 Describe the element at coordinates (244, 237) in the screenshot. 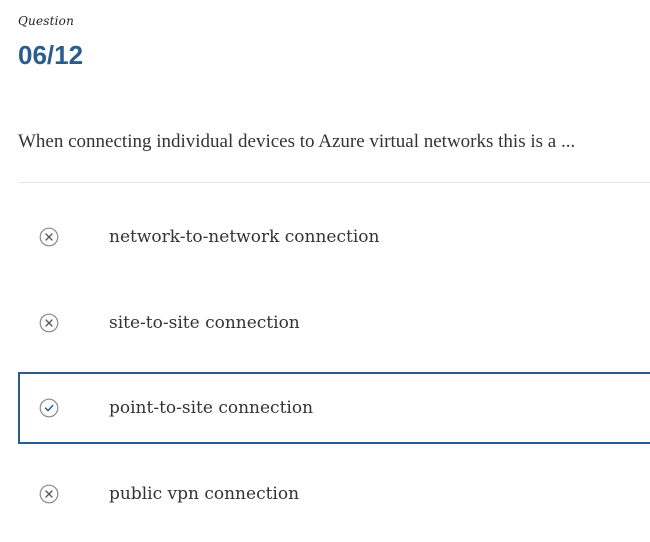

I see `option-label: network-to-network connection` at that location.